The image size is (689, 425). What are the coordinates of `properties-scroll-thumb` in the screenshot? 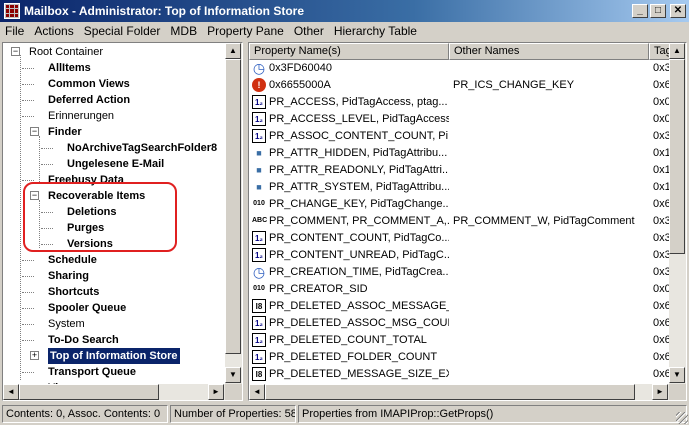 It's located at (677, 156).